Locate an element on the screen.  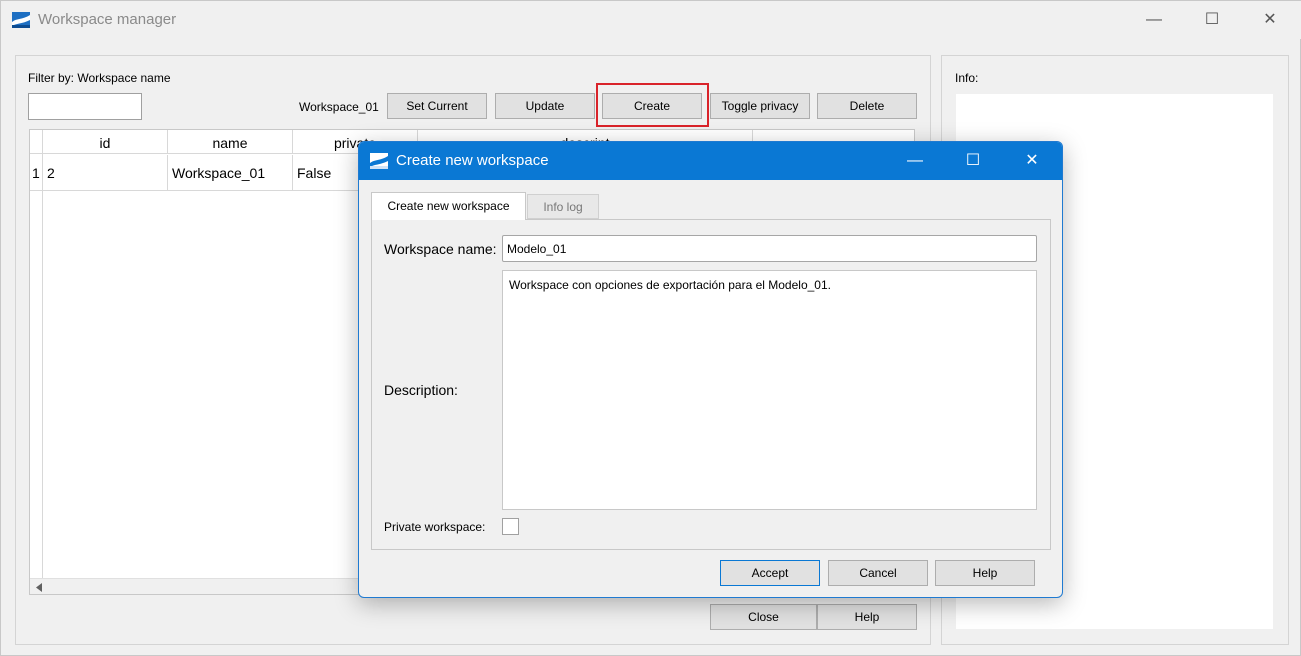
close-icon: ✕ is located at coordinates (1270, 20).